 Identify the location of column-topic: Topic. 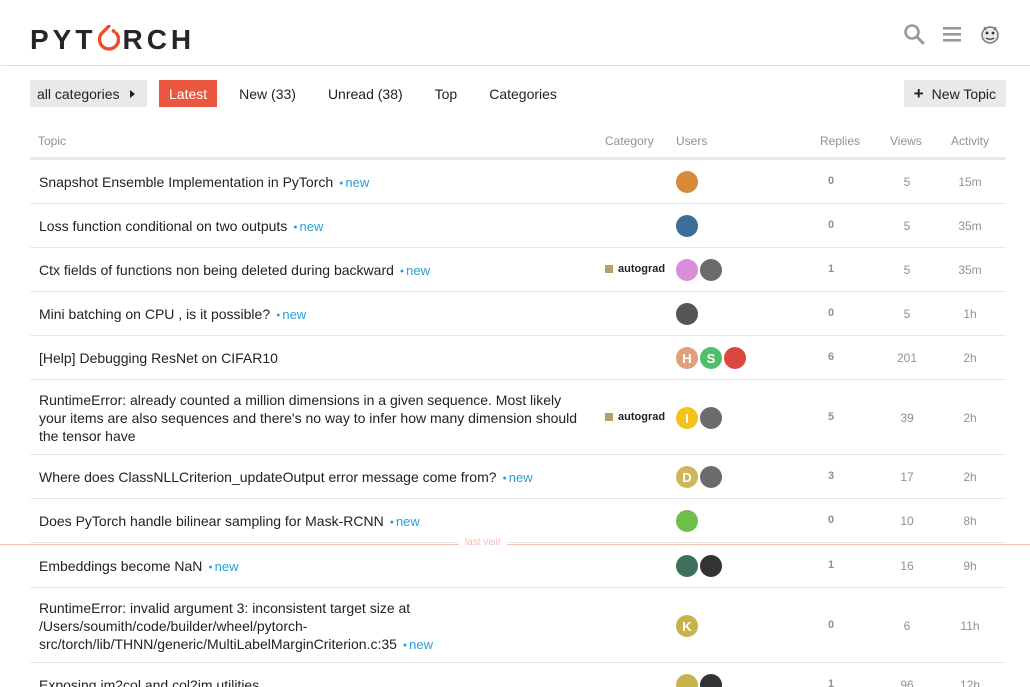
(52, 141).